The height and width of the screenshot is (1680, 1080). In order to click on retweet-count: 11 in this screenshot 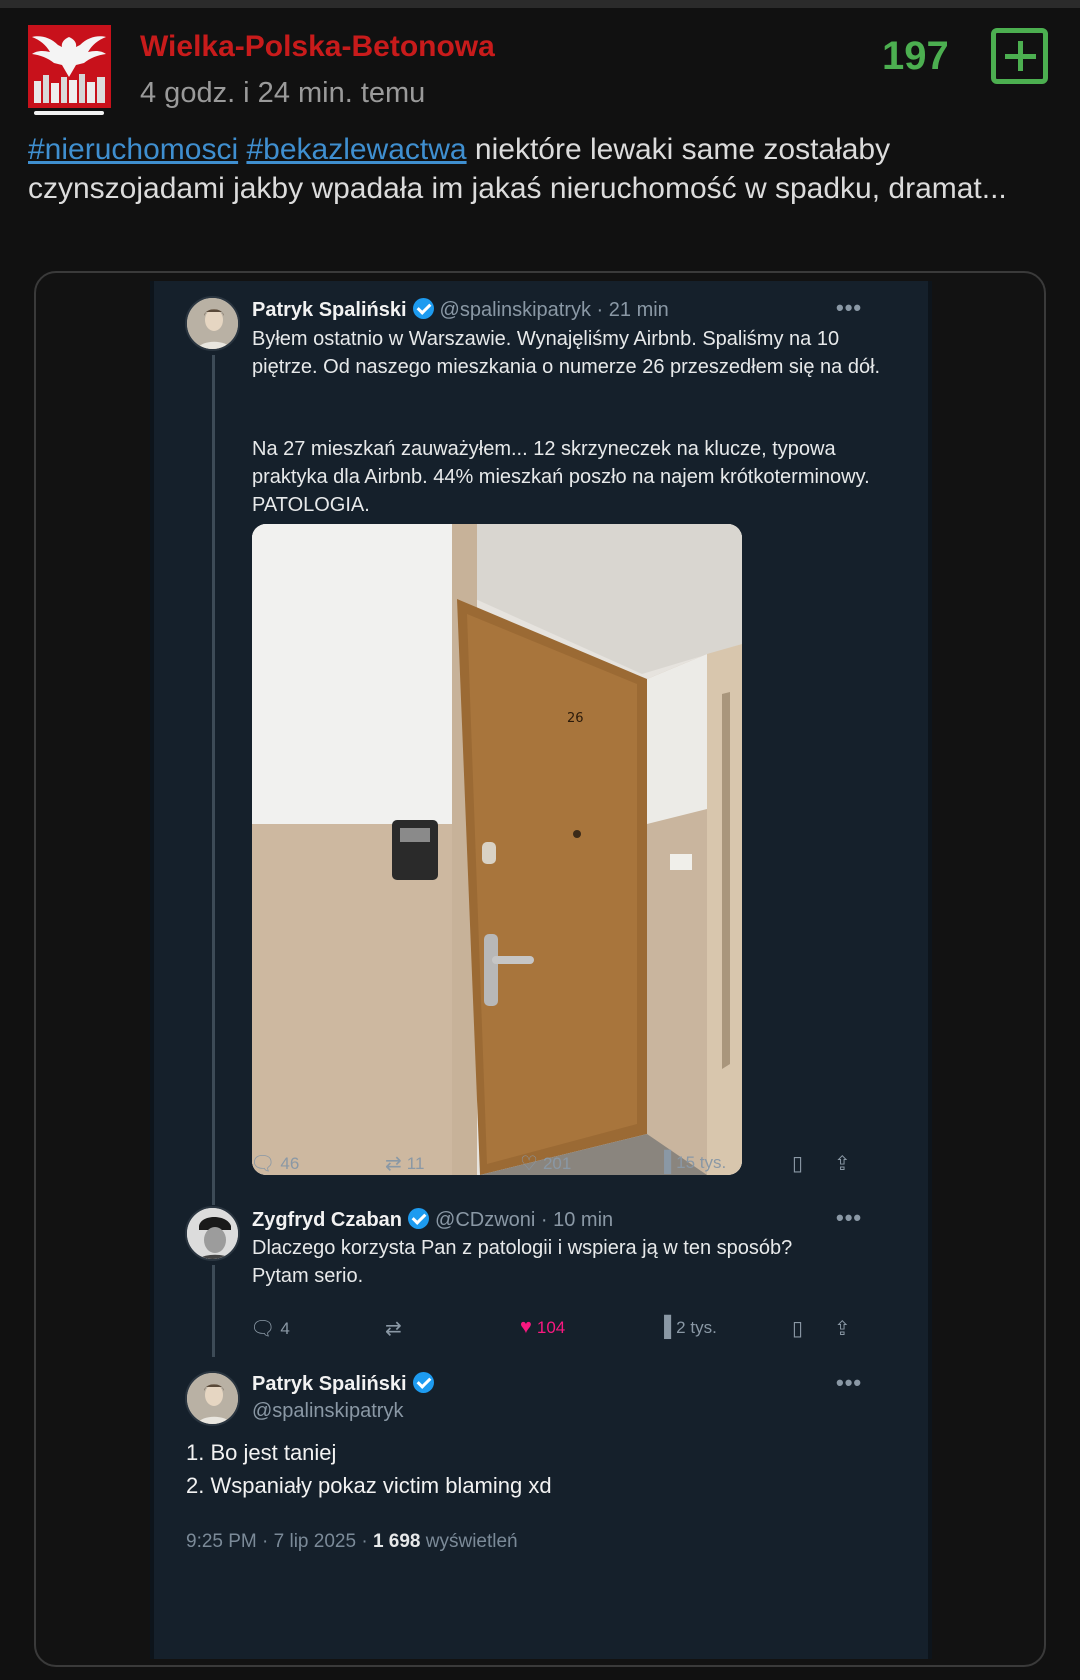, I will do `click(415, 1163)`.